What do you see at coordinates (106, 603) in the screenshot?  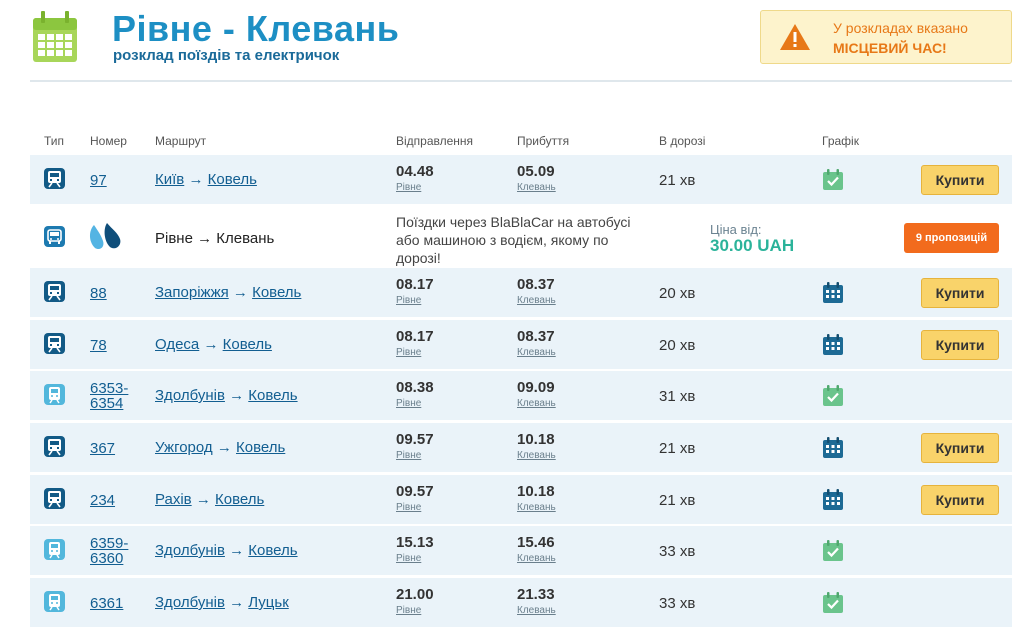 I see `train-number-link: 6361` at bounding box center [106, 603].